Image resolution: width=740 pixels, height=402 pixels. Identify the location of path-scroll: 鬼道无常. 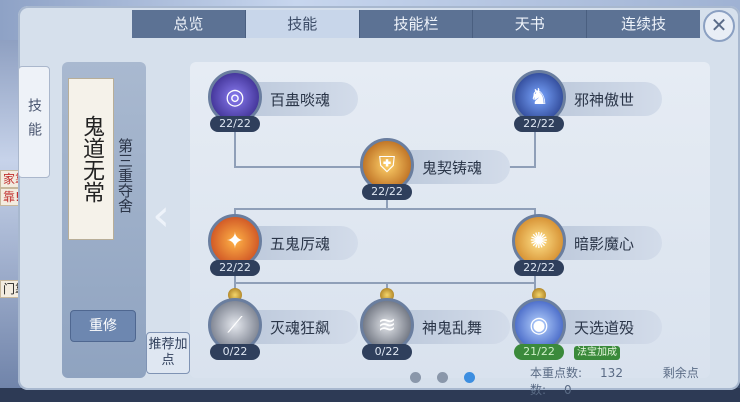
(91, 159).